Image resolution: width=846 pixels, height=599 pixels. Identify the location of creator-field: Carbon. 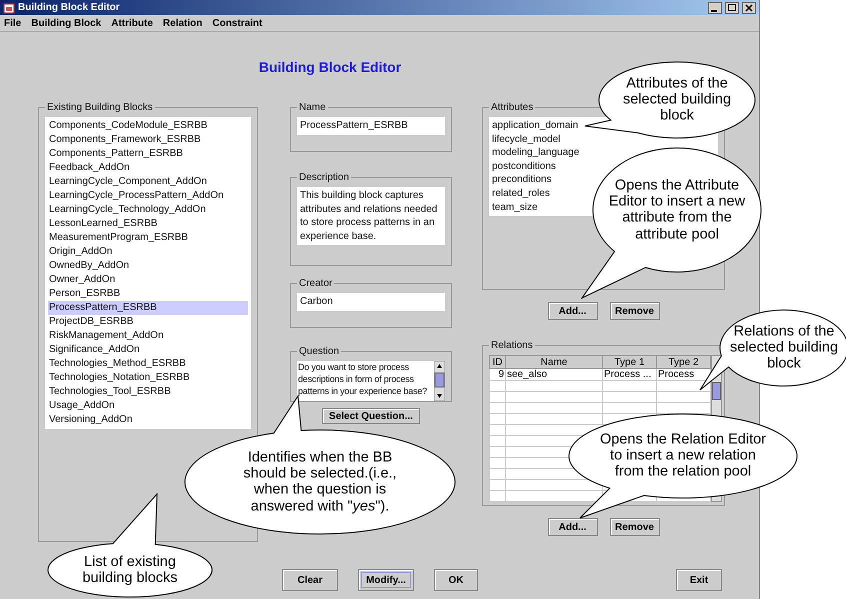
(371, 301).